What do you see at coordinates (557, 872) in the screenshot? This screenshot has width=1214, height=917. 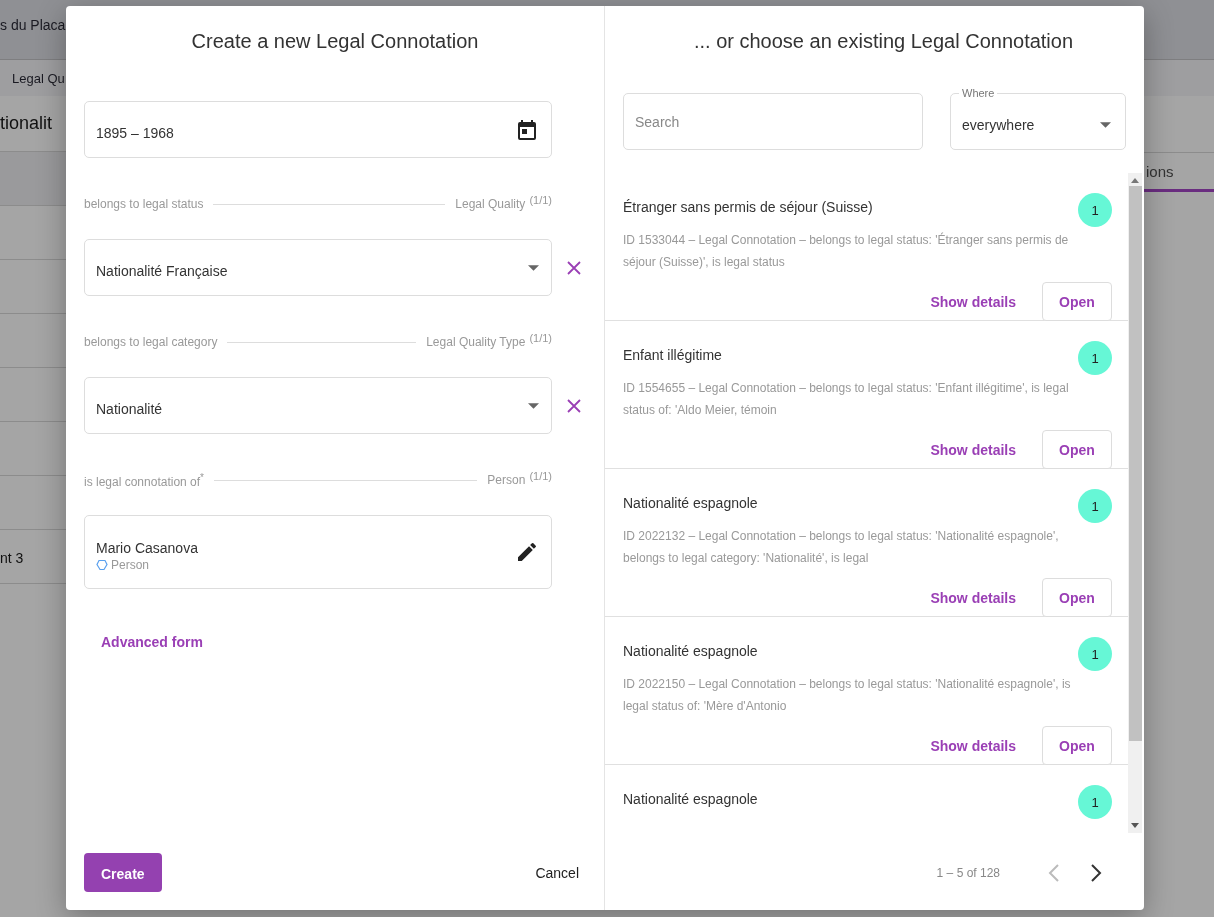 I see `cancel-button: Cancel` at bounding box center [557, 872].